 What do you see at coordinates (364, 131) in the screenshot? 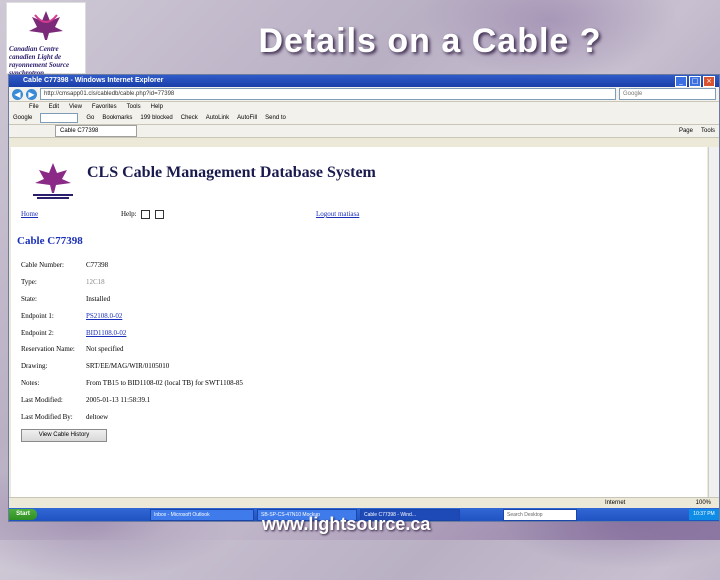
I see `tab-bar: Cable C77398 Page Tools` at bounding box center [364, 131].